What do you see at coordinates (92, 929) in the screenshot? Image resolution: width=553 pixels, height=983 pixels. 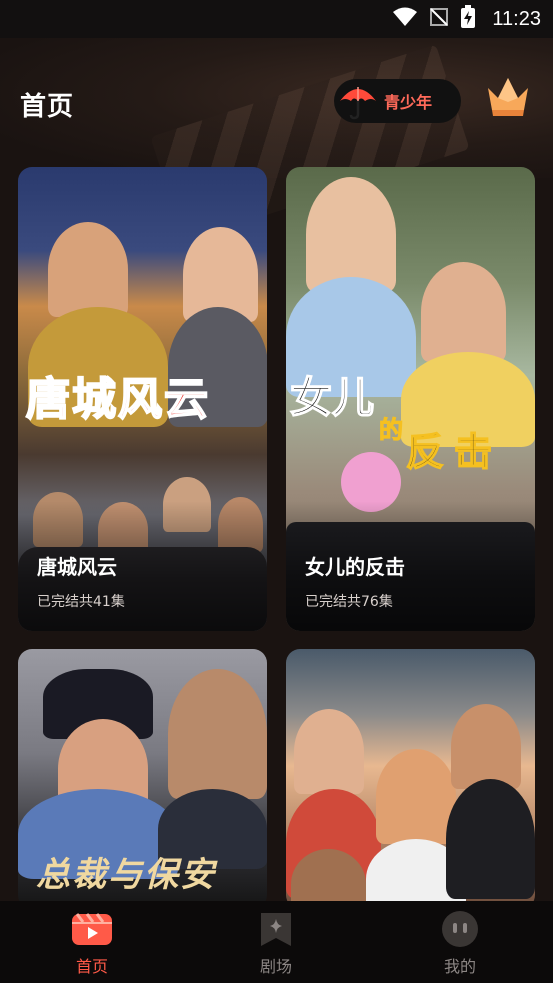 I see `home-clapper-icon` at bounding box center [92, 929].